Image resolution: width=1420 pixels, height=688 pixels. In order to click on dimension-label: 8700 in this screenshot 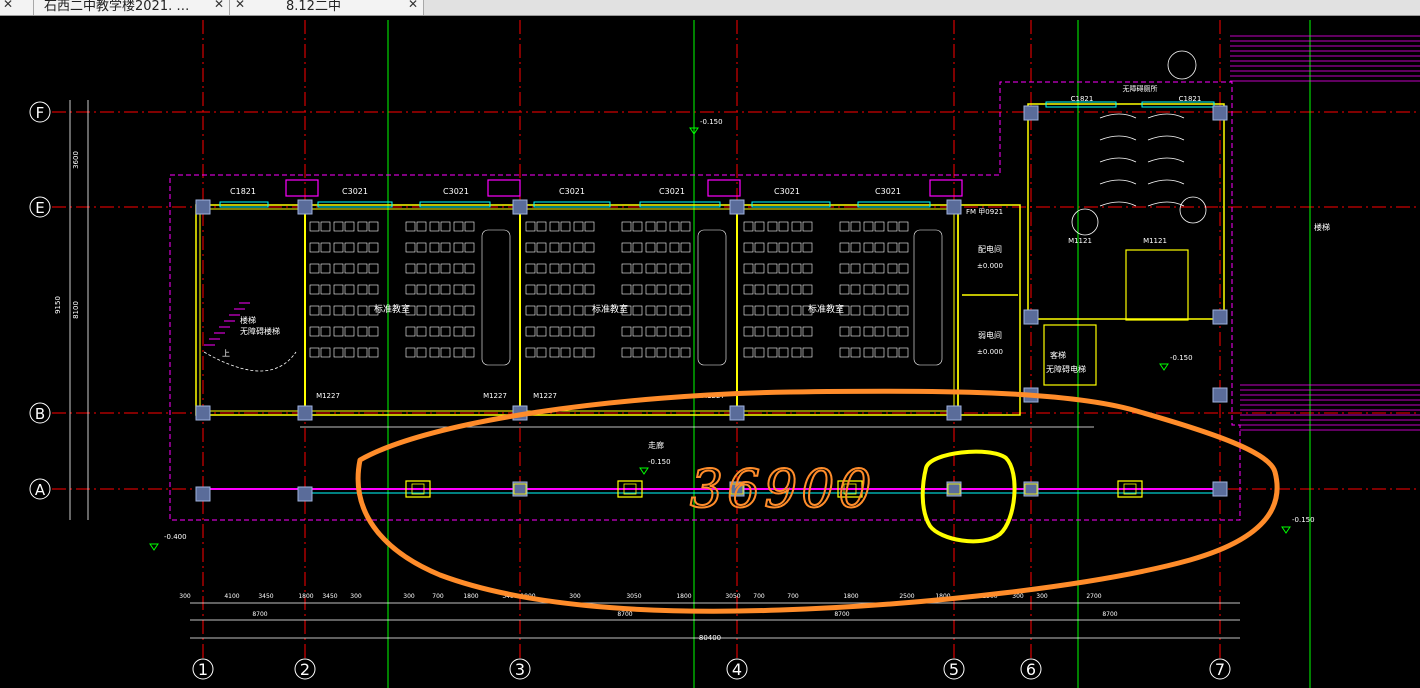, I will do `click(624, 614)`.